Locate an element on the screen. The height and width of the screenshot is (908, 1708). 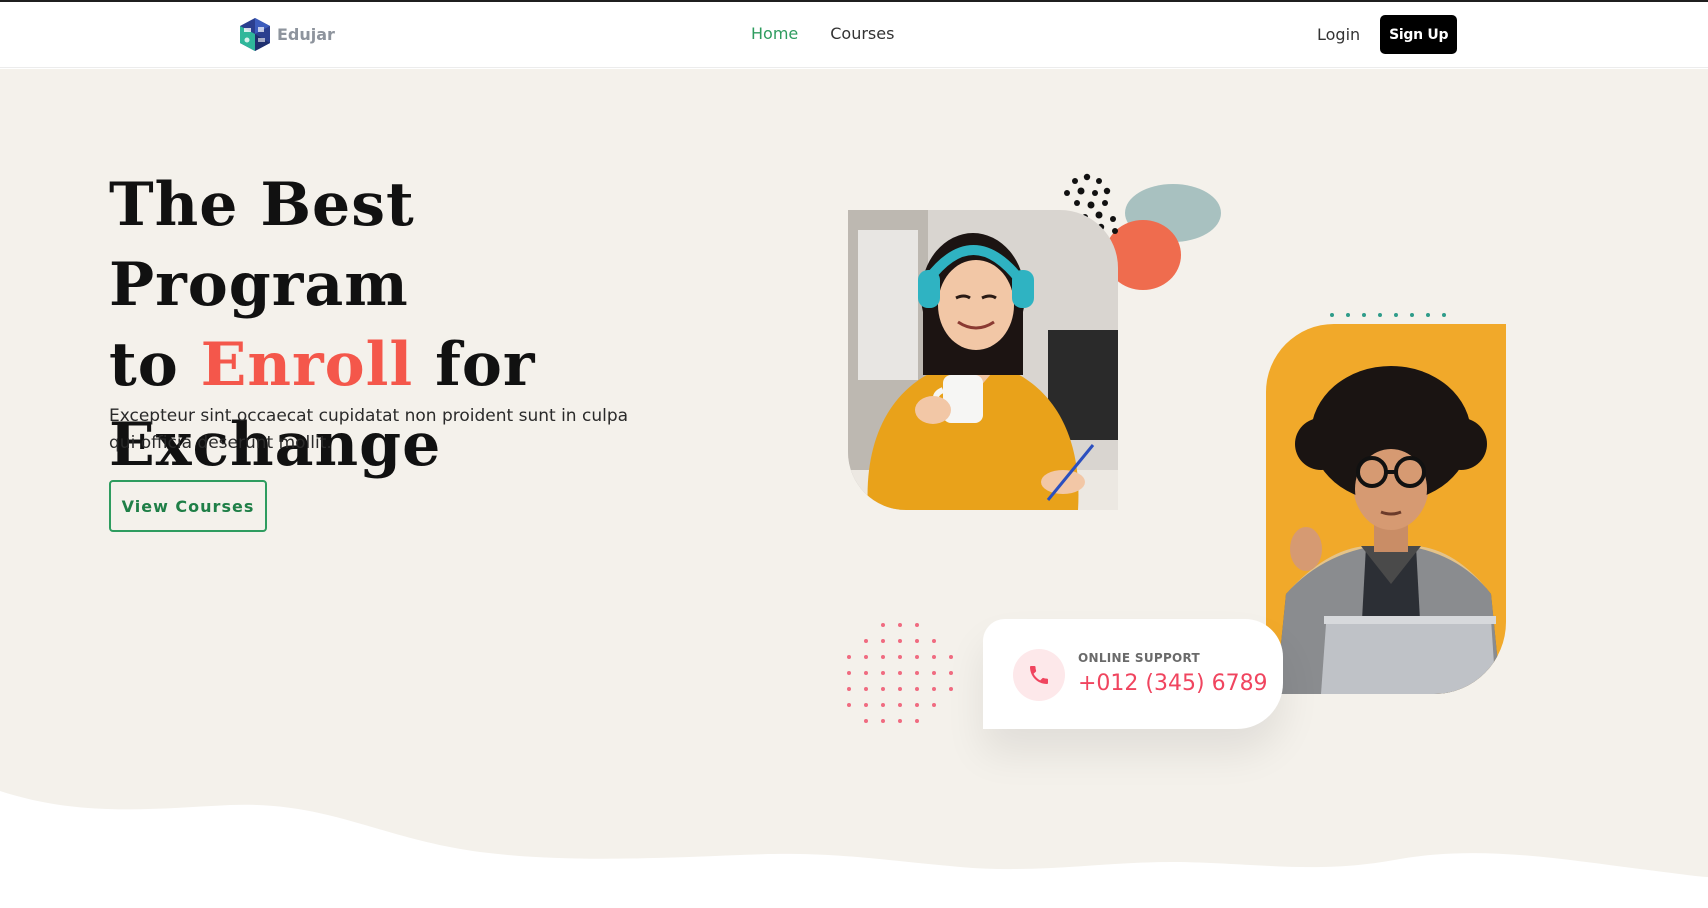
brand-link: Edujar is located at coordinates (287, 34).